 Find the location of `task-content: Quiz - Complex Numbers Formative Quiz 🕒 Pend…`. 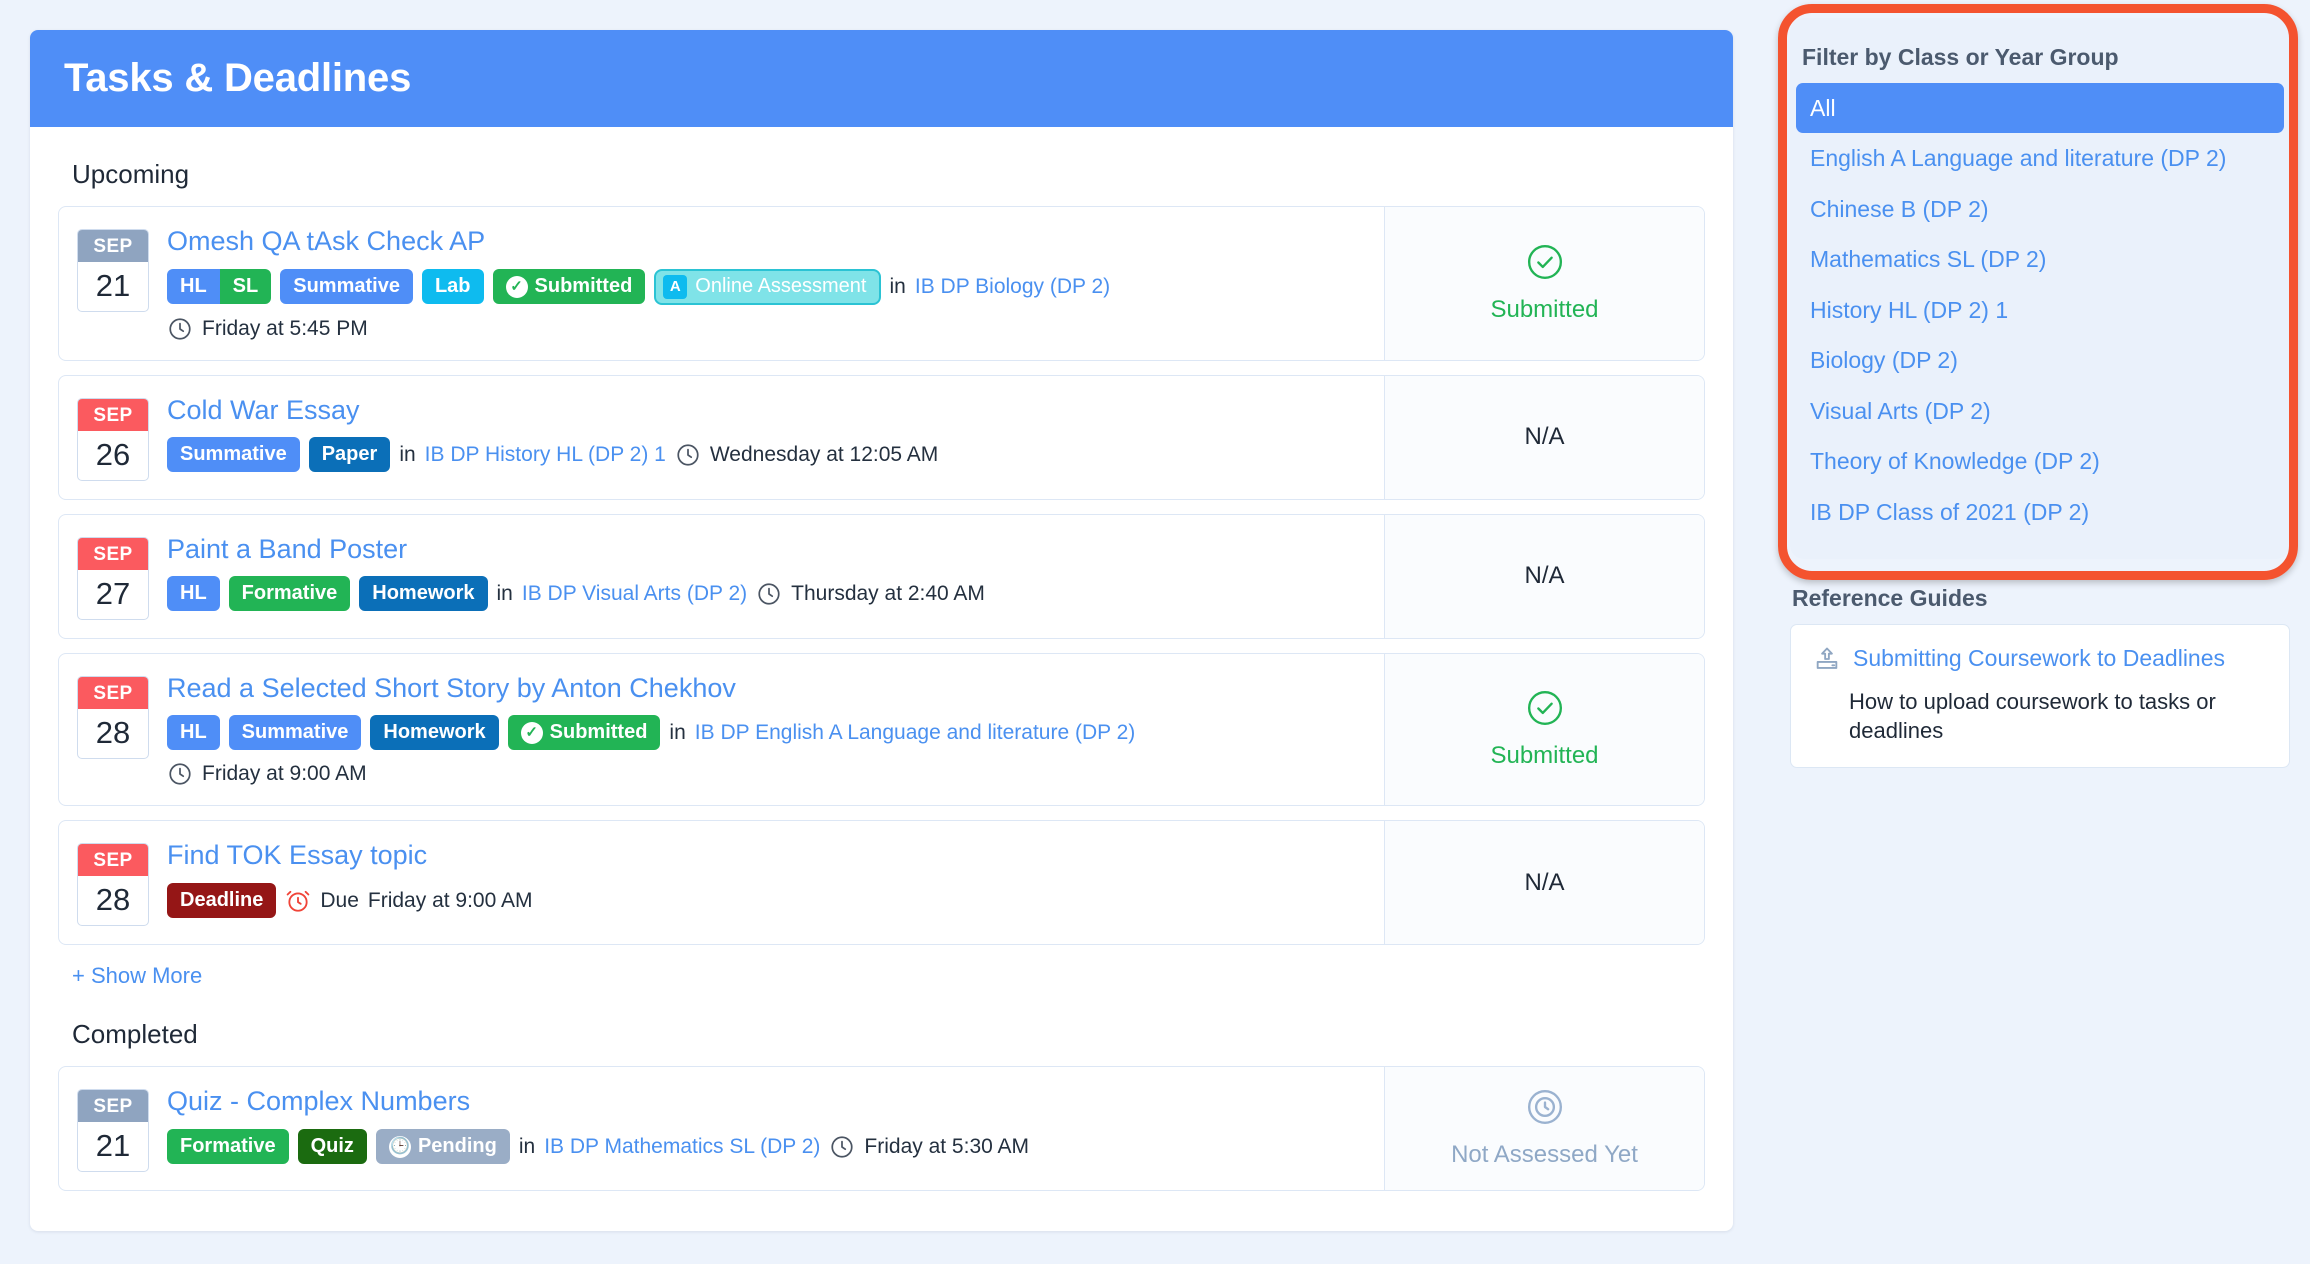

task-content: Quiz - Complex Numbers Formative Quiz 🕒 Pend… is located at coordinates (766, 1126).